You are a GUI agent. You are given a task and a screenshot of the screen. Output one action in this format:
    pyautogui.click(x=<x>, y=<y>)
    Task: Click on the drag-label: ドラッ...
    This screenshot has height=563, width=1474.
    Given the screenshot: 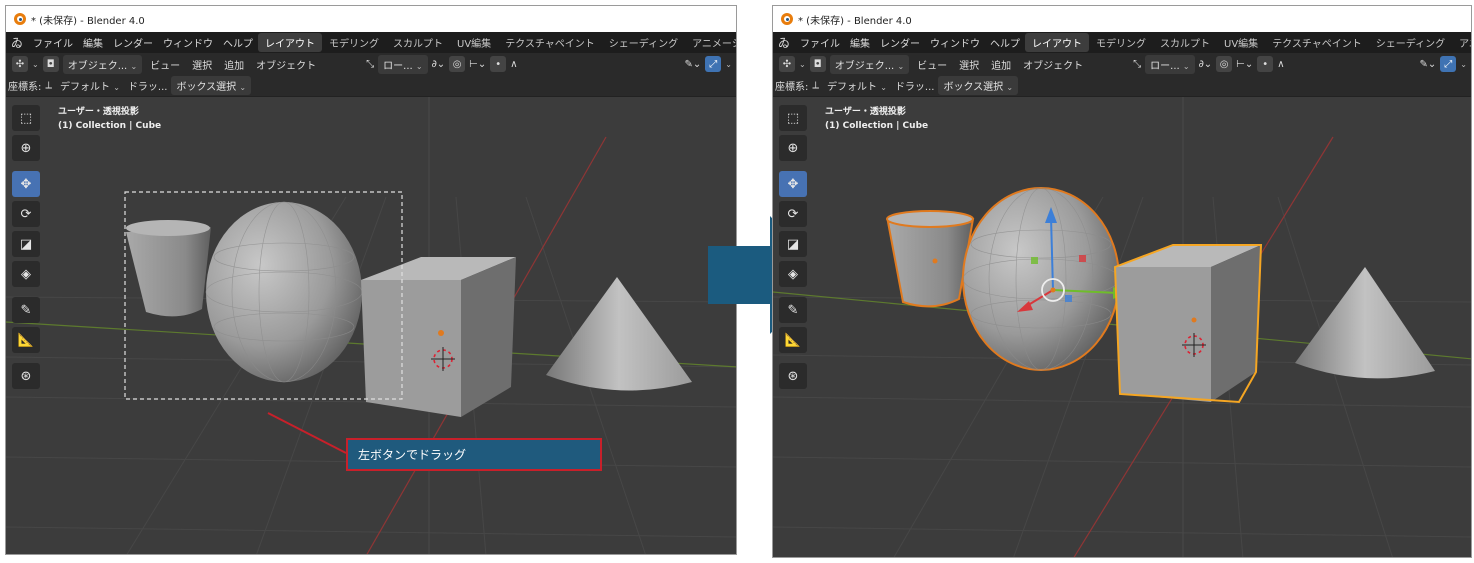 What is the action you would take?
    pyautogui.click(x=147, y=87)
    